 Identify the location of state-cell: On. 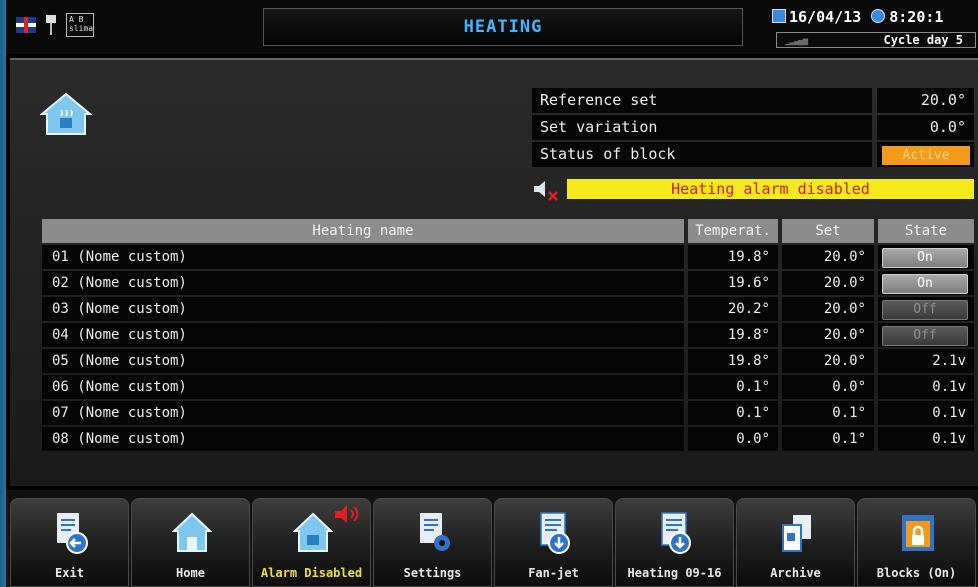
(926, 283).